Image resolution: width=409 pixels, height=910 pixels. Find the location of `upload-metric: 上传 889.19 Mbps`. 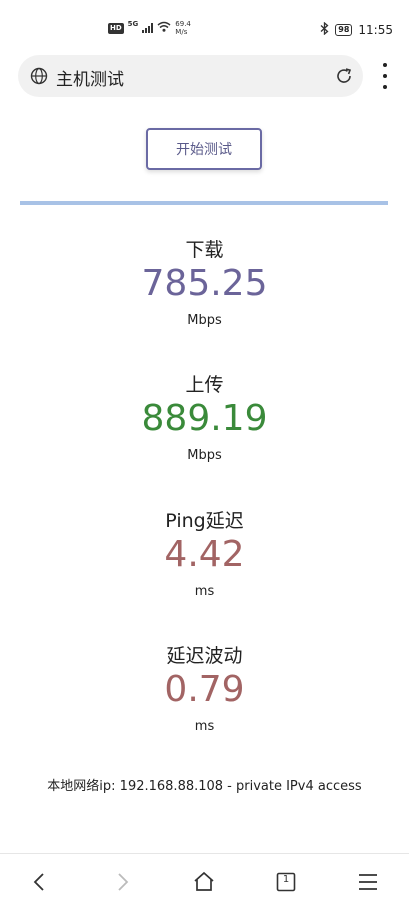

upload-metric: 上传 889.19 Mbps is located at coordinates (204, 419).